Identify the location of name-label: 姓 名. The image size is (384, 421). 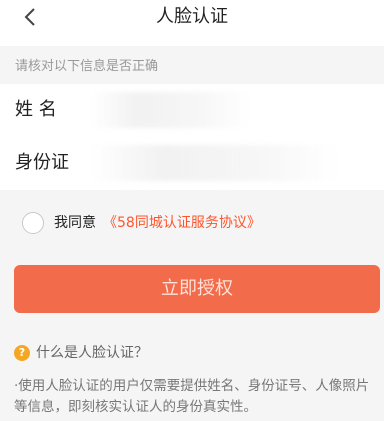
(36, 109).